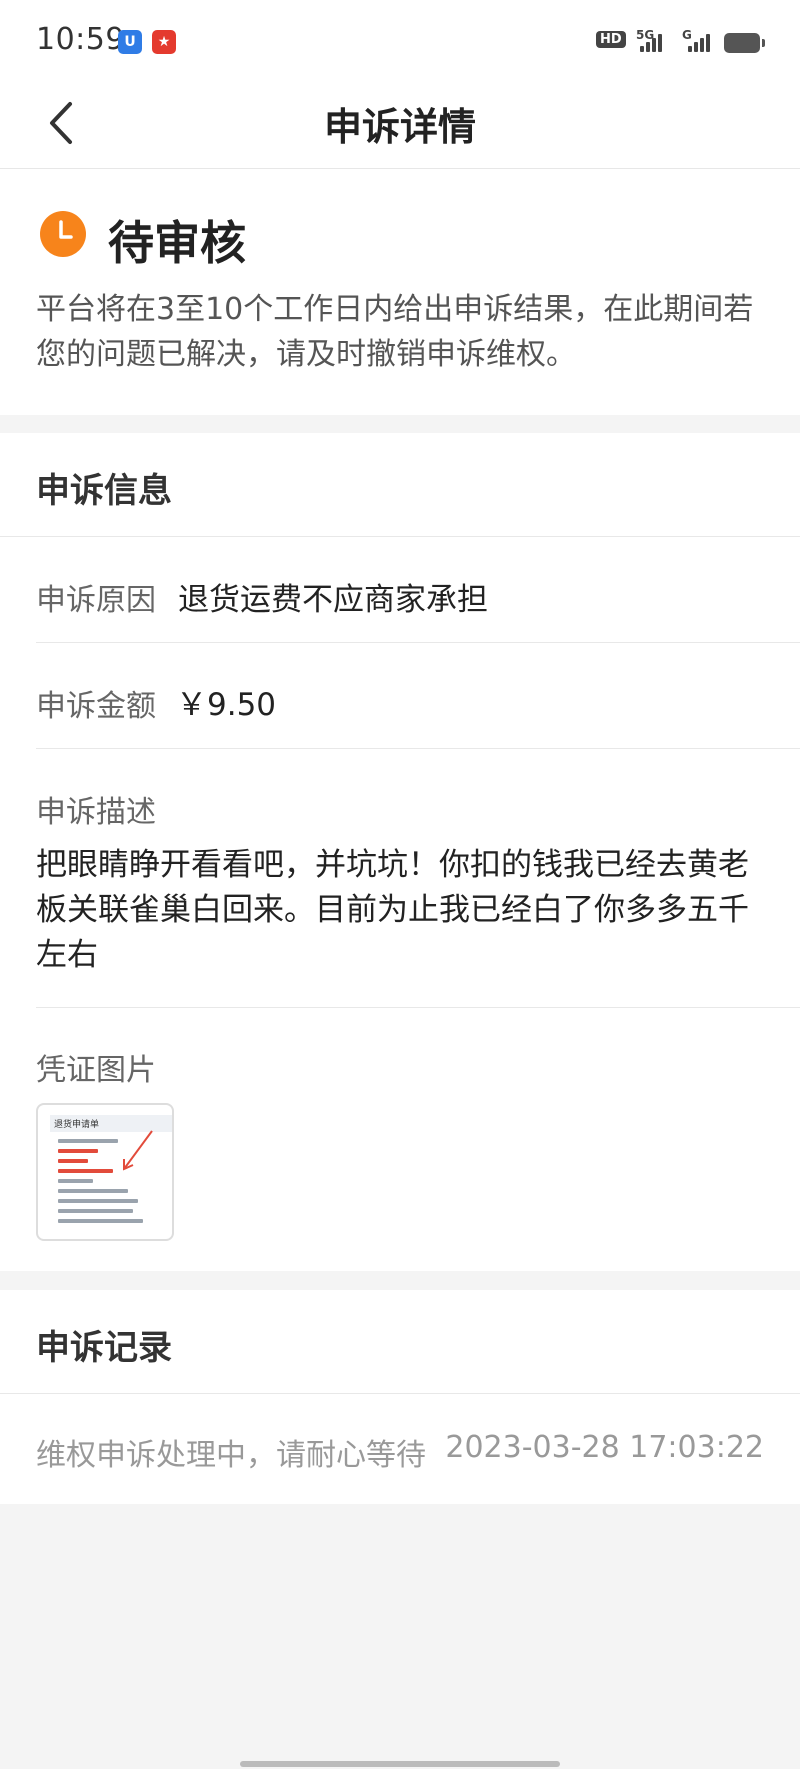  What do you see at coordinates (400, 40) in the screenshot?
I see `status-bar: 10:59 U ★ HD 5G G` at bounding box center [400, 40].